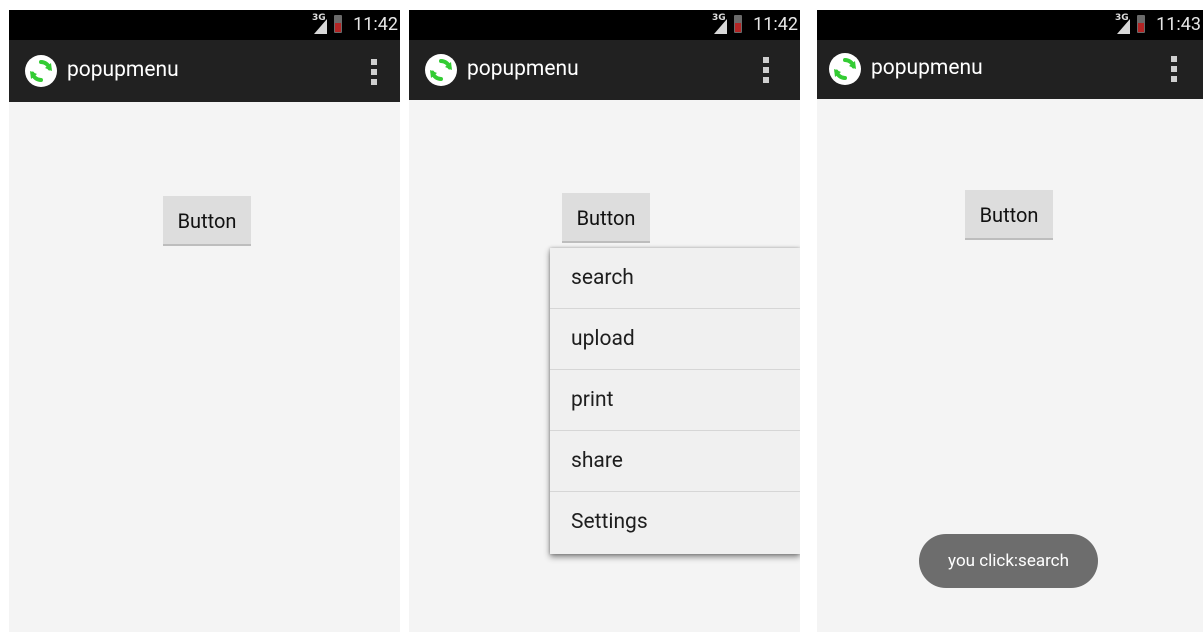 The width and height of the screenshot is (1203, 632). I want to click on menu-item-share: share, so click(675, 461).